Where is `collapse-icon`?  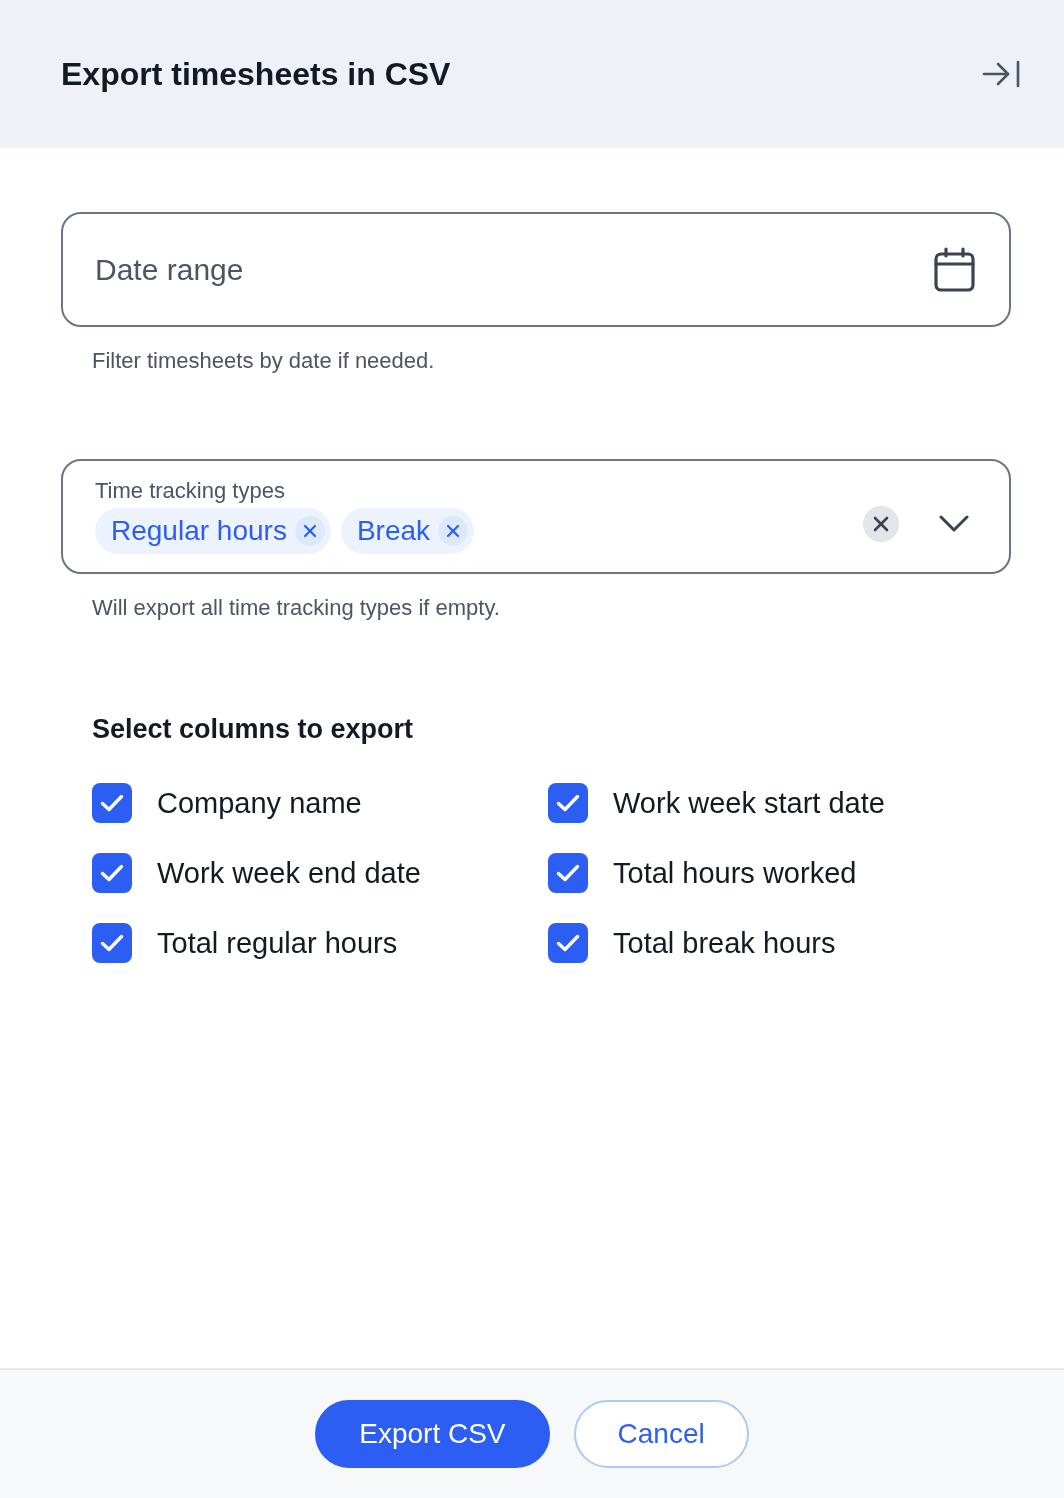 collapse-icon is located at coordinates (1001, 74).